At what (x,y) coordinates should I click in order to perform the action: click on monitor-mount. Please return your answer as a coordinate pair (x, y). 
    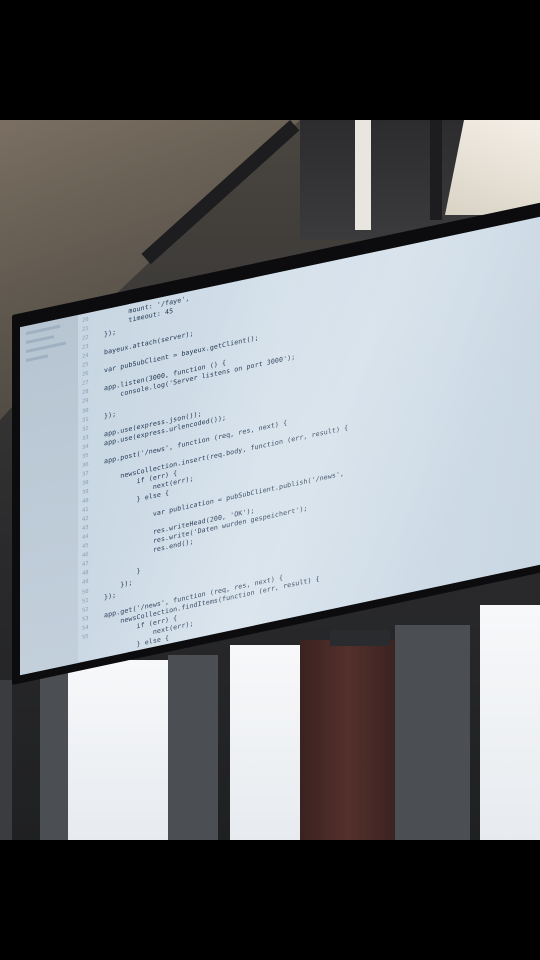
    Looking at the image, I should click on (360, 638).